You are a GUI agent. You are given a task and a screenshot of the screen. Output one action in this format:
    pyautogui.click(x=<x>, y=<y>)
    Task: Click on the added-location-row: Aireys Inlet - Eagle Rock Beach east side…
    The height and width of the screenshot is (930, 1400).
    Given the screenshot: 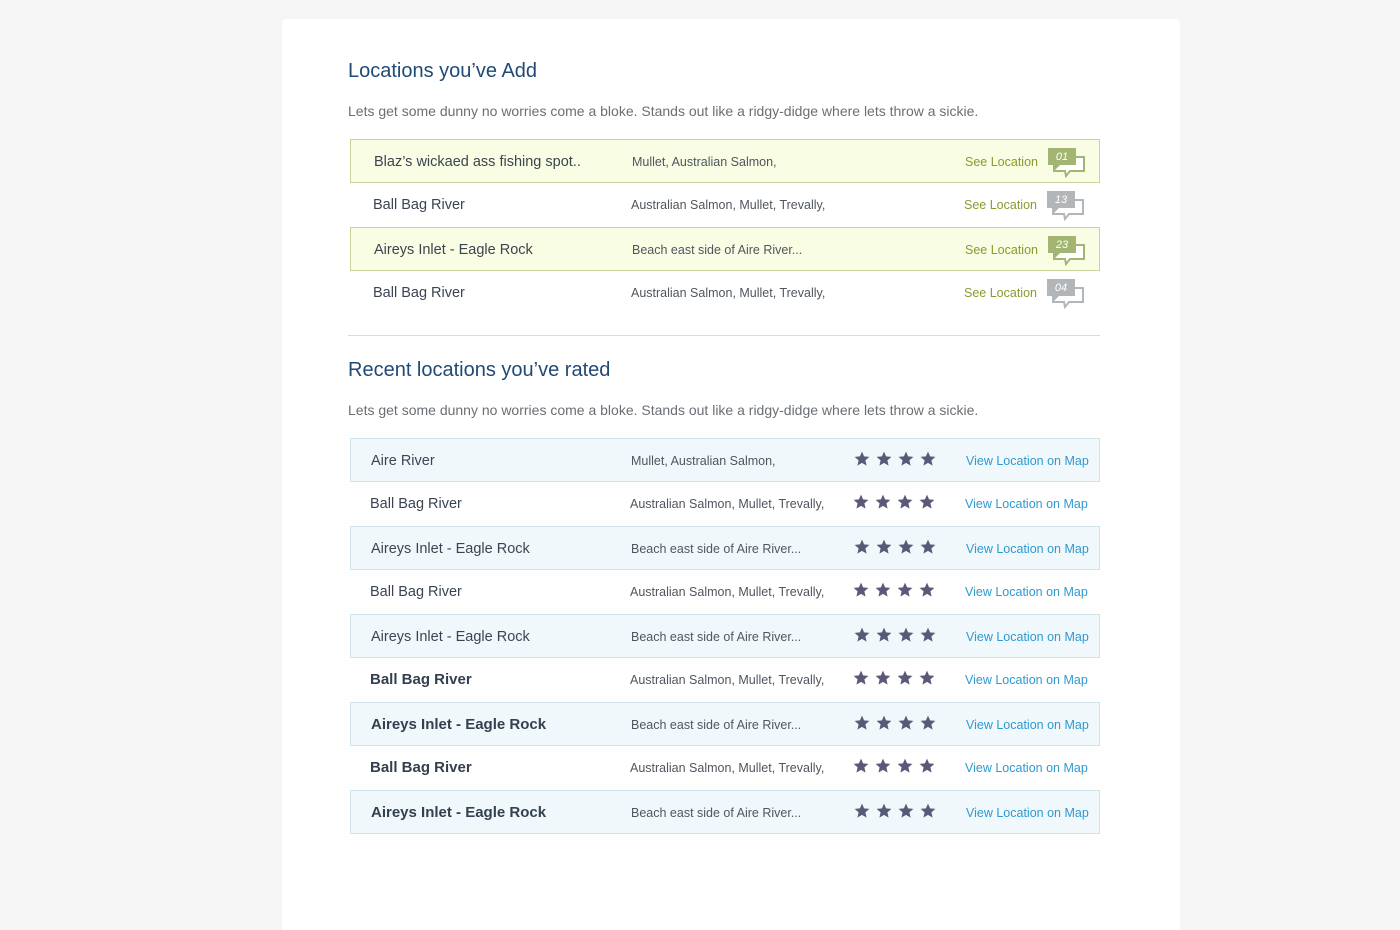 What is the action you would take?
    pyautogui.click(x=725, y=249)
    